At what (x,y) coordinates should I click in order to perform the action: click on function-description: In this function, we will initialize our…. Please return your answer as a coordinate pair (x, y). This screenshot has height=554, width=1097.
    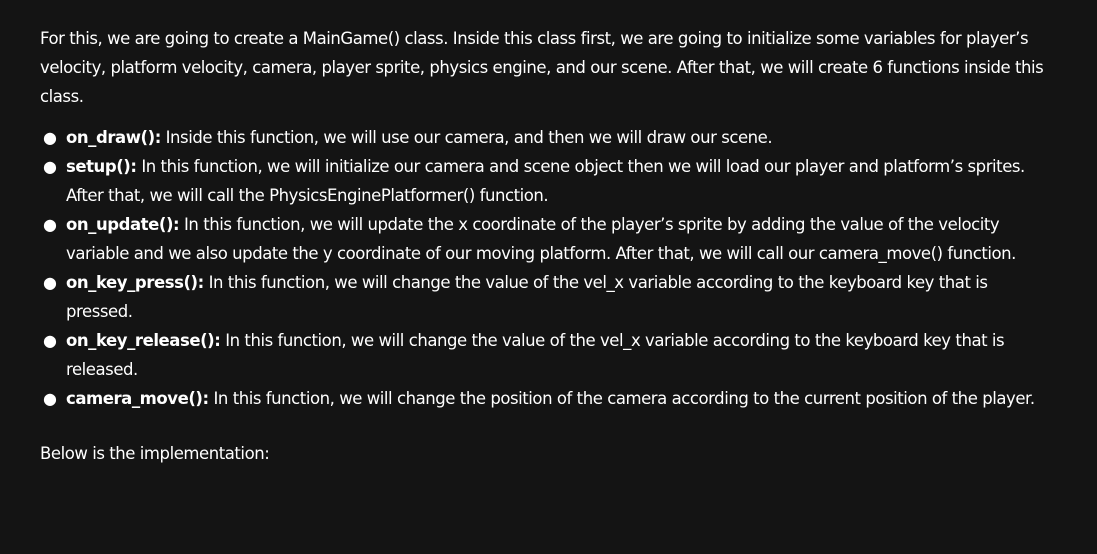
    Looking at the image, I should click on (545, 181).